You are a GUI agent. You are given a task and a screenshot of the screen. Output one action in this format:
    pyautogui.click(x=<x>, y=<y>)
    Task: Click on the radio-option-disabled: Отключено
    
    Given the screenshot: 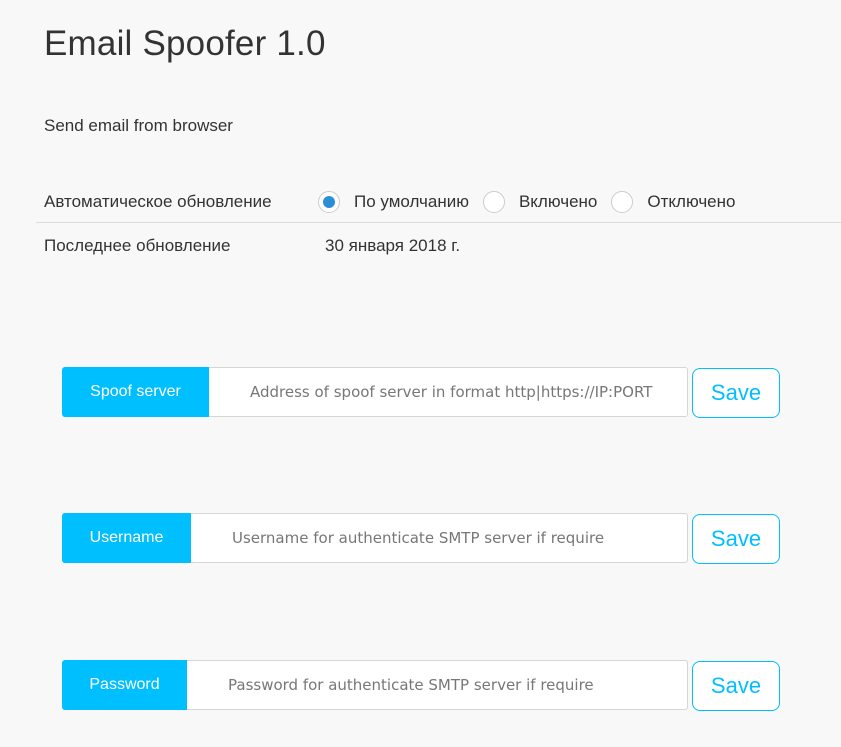 What is the action you would take?
    pyautogui.click(x=673, y=202)
    